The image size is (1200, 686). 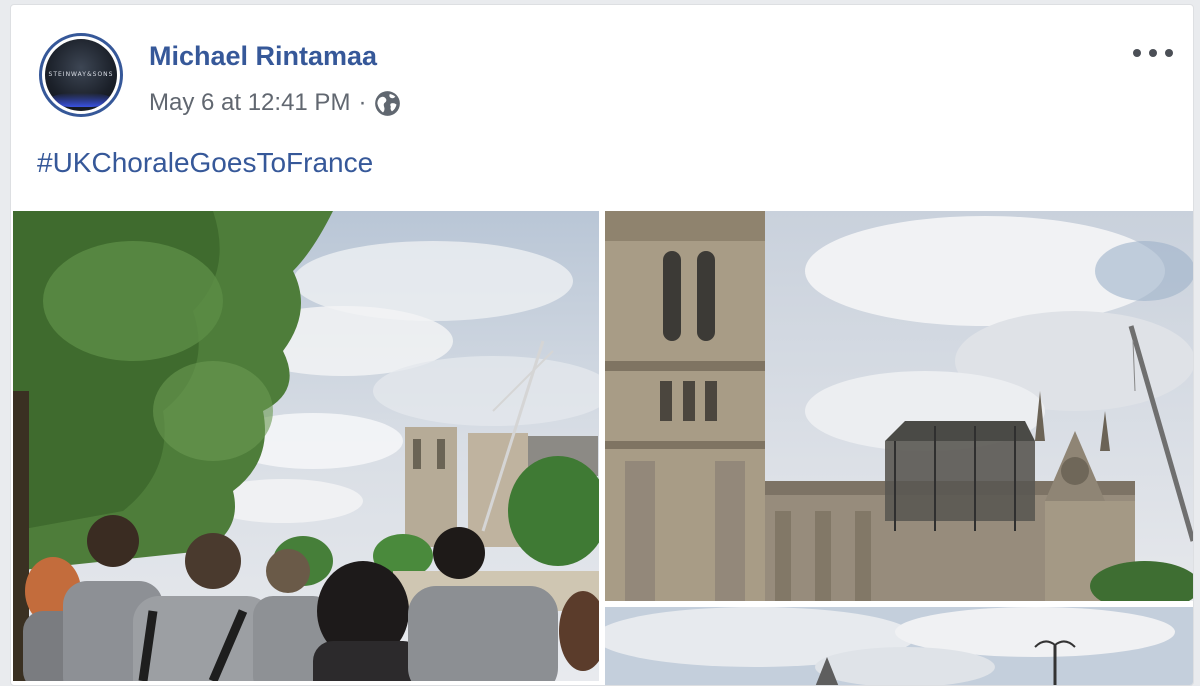 What do you see at coordinates (387, 103) in the screenshot?
I see `globe-icon` at bounding box center [387, 103].